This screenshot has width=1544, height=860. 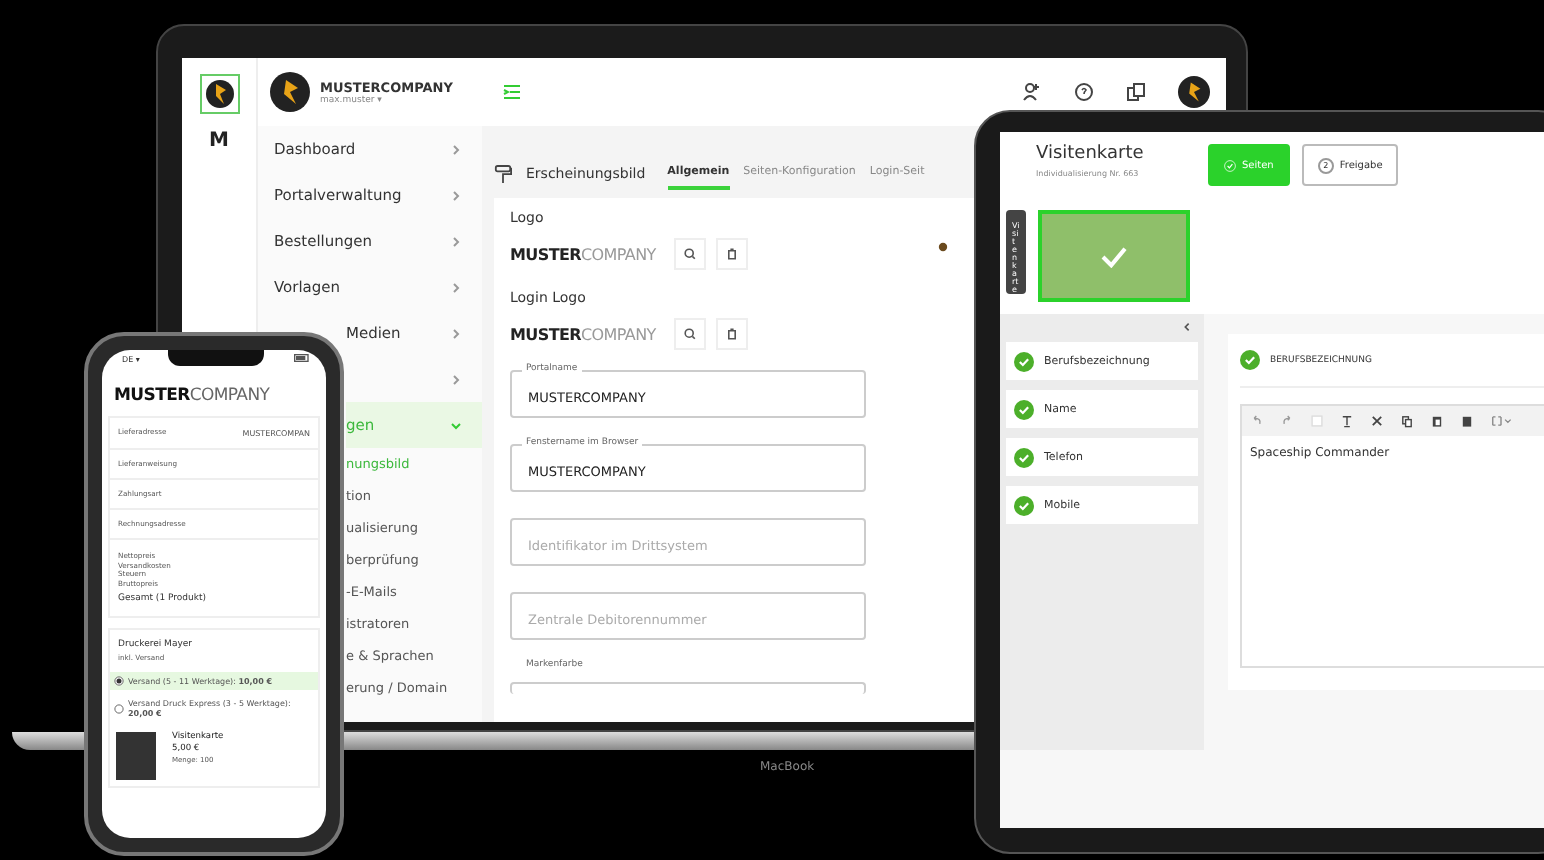 What do you see at coordinates (136, 756) in the screenshot?
I see `photo-placeholder` at bounding box center [136, 756].